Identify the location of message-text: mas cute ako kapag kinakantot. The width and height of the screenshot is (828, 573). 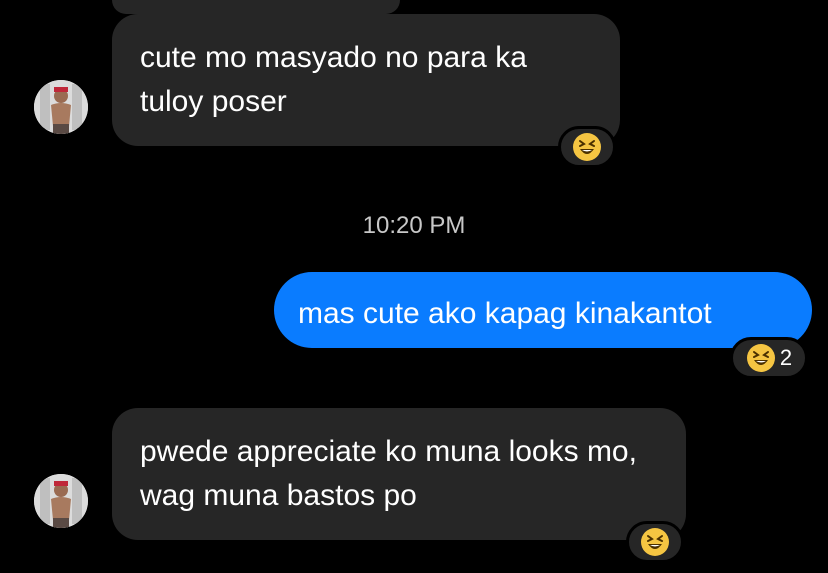
(505, 313).